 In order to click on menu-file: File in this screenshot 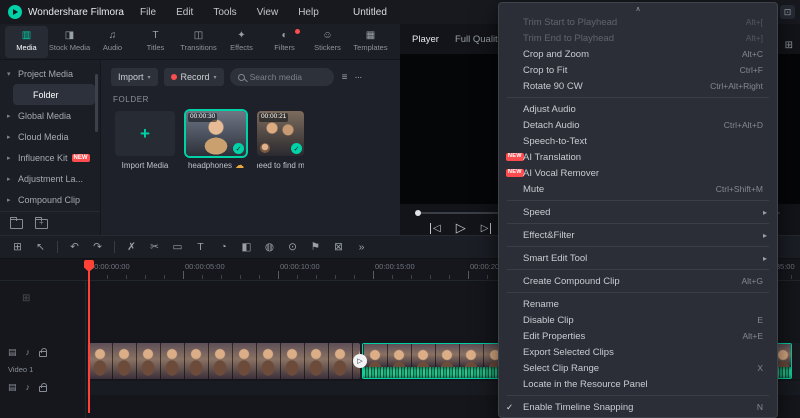, I will do `click(148, 12)`.